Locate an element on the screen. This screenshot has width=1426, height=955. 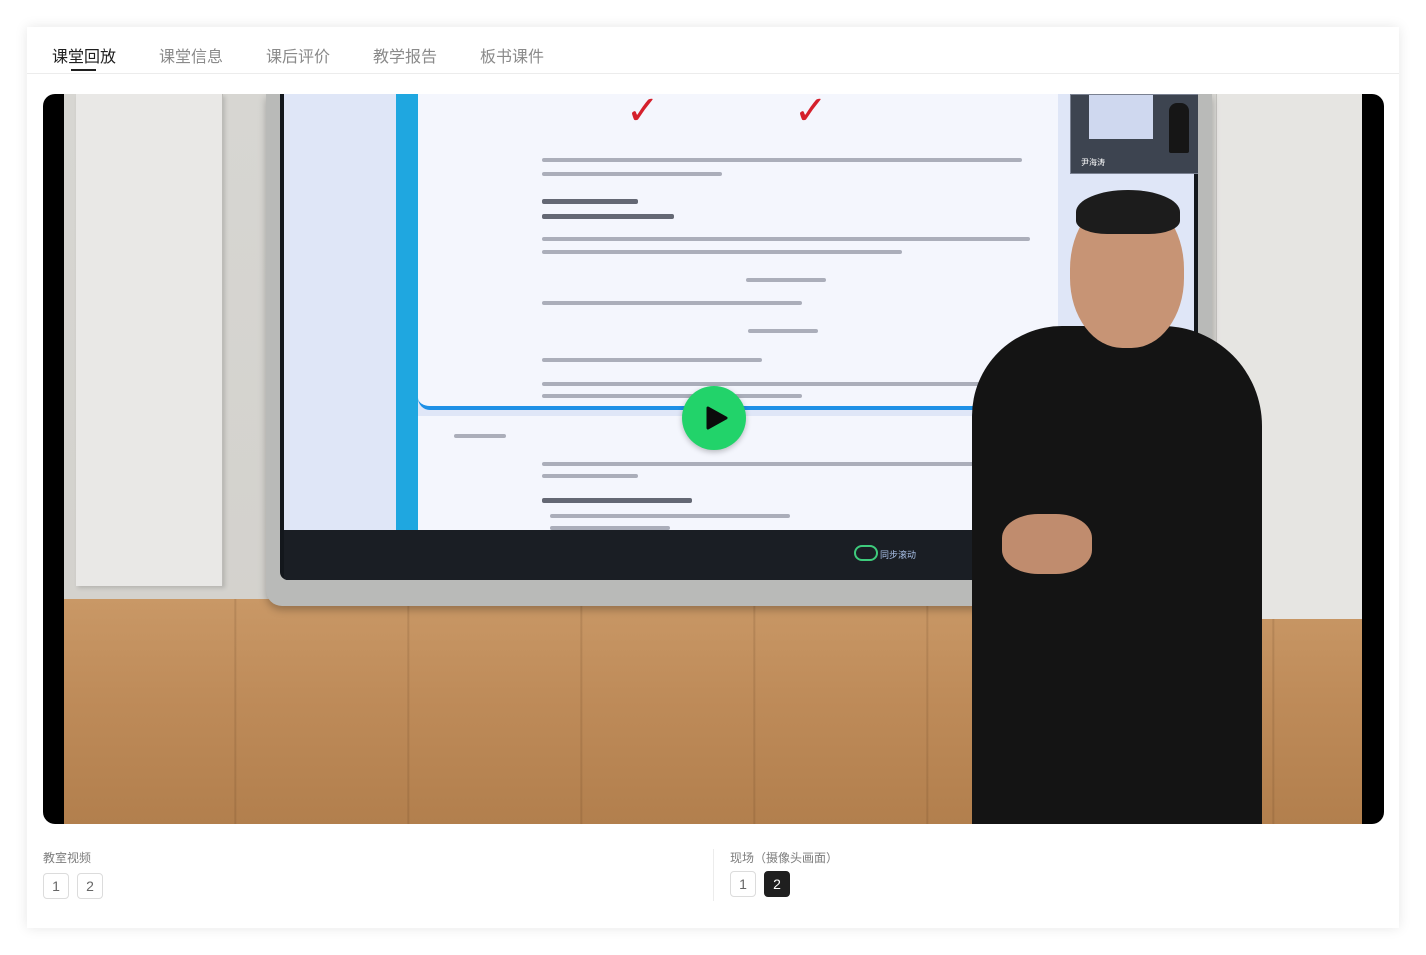
tab-teaching-report: 教学报告 is located at coordinates (405, 55).